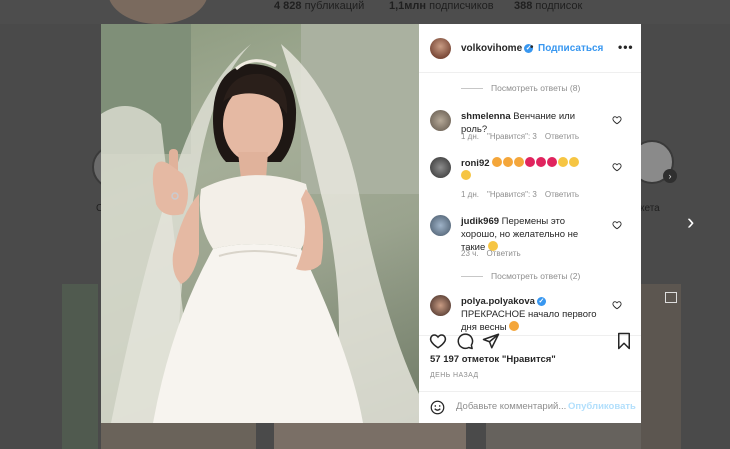  Describe the element at coordinates (690, 222) in the screenshot. I see `next-post-icon: ›` at that location.